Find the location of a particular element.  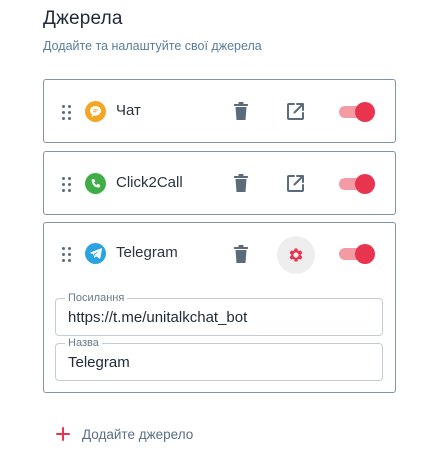

settings-button is located at coordinates (296, 255).